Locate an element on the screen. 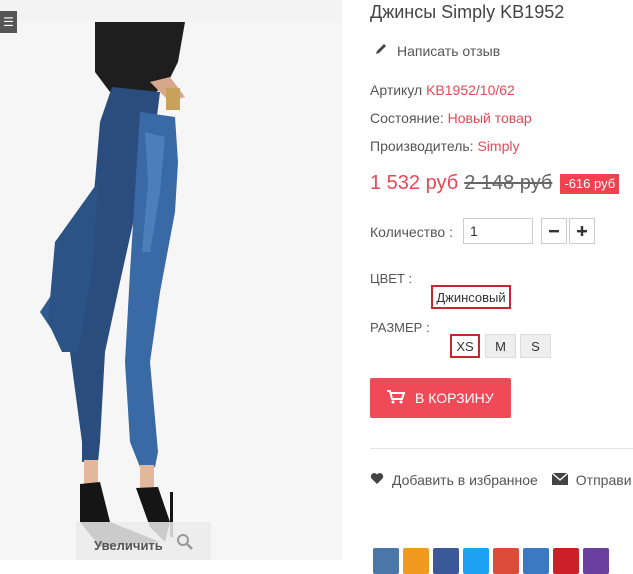 The image size is (633, 574). odnoklassniki-share-icon is located at coordinates (416, 561).